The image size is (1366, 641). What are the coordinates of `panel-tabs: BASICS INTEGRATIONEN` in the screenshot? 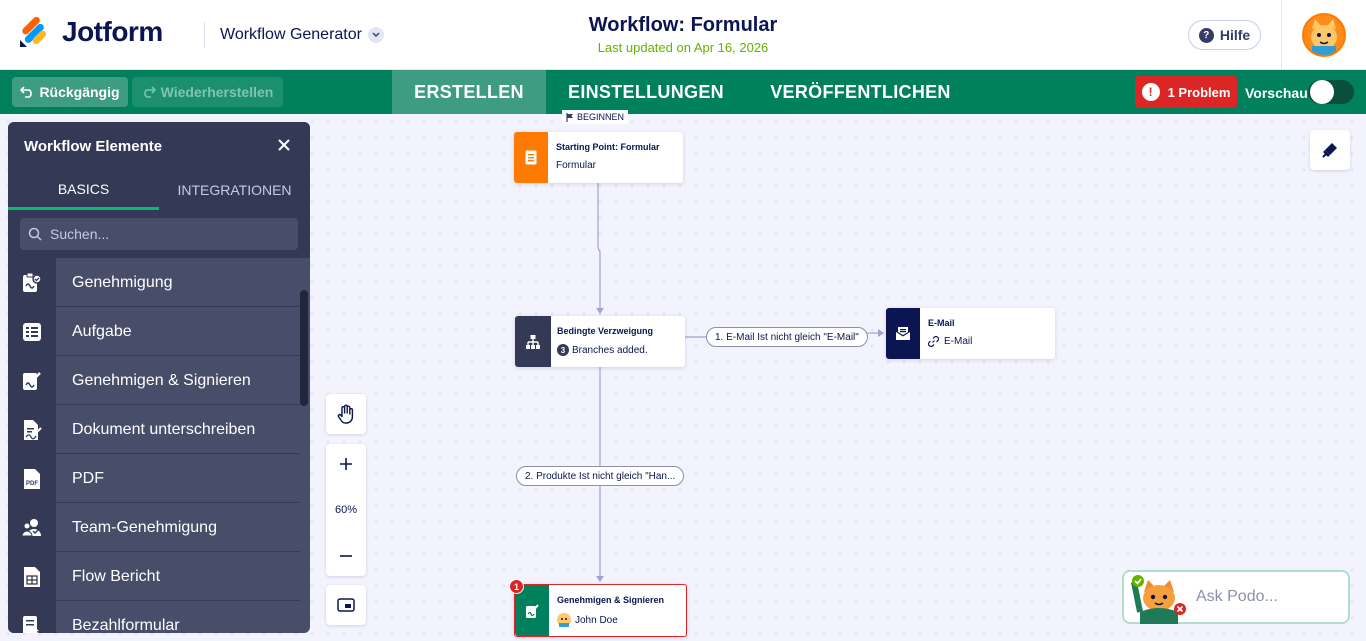 It's located at (159, 190).